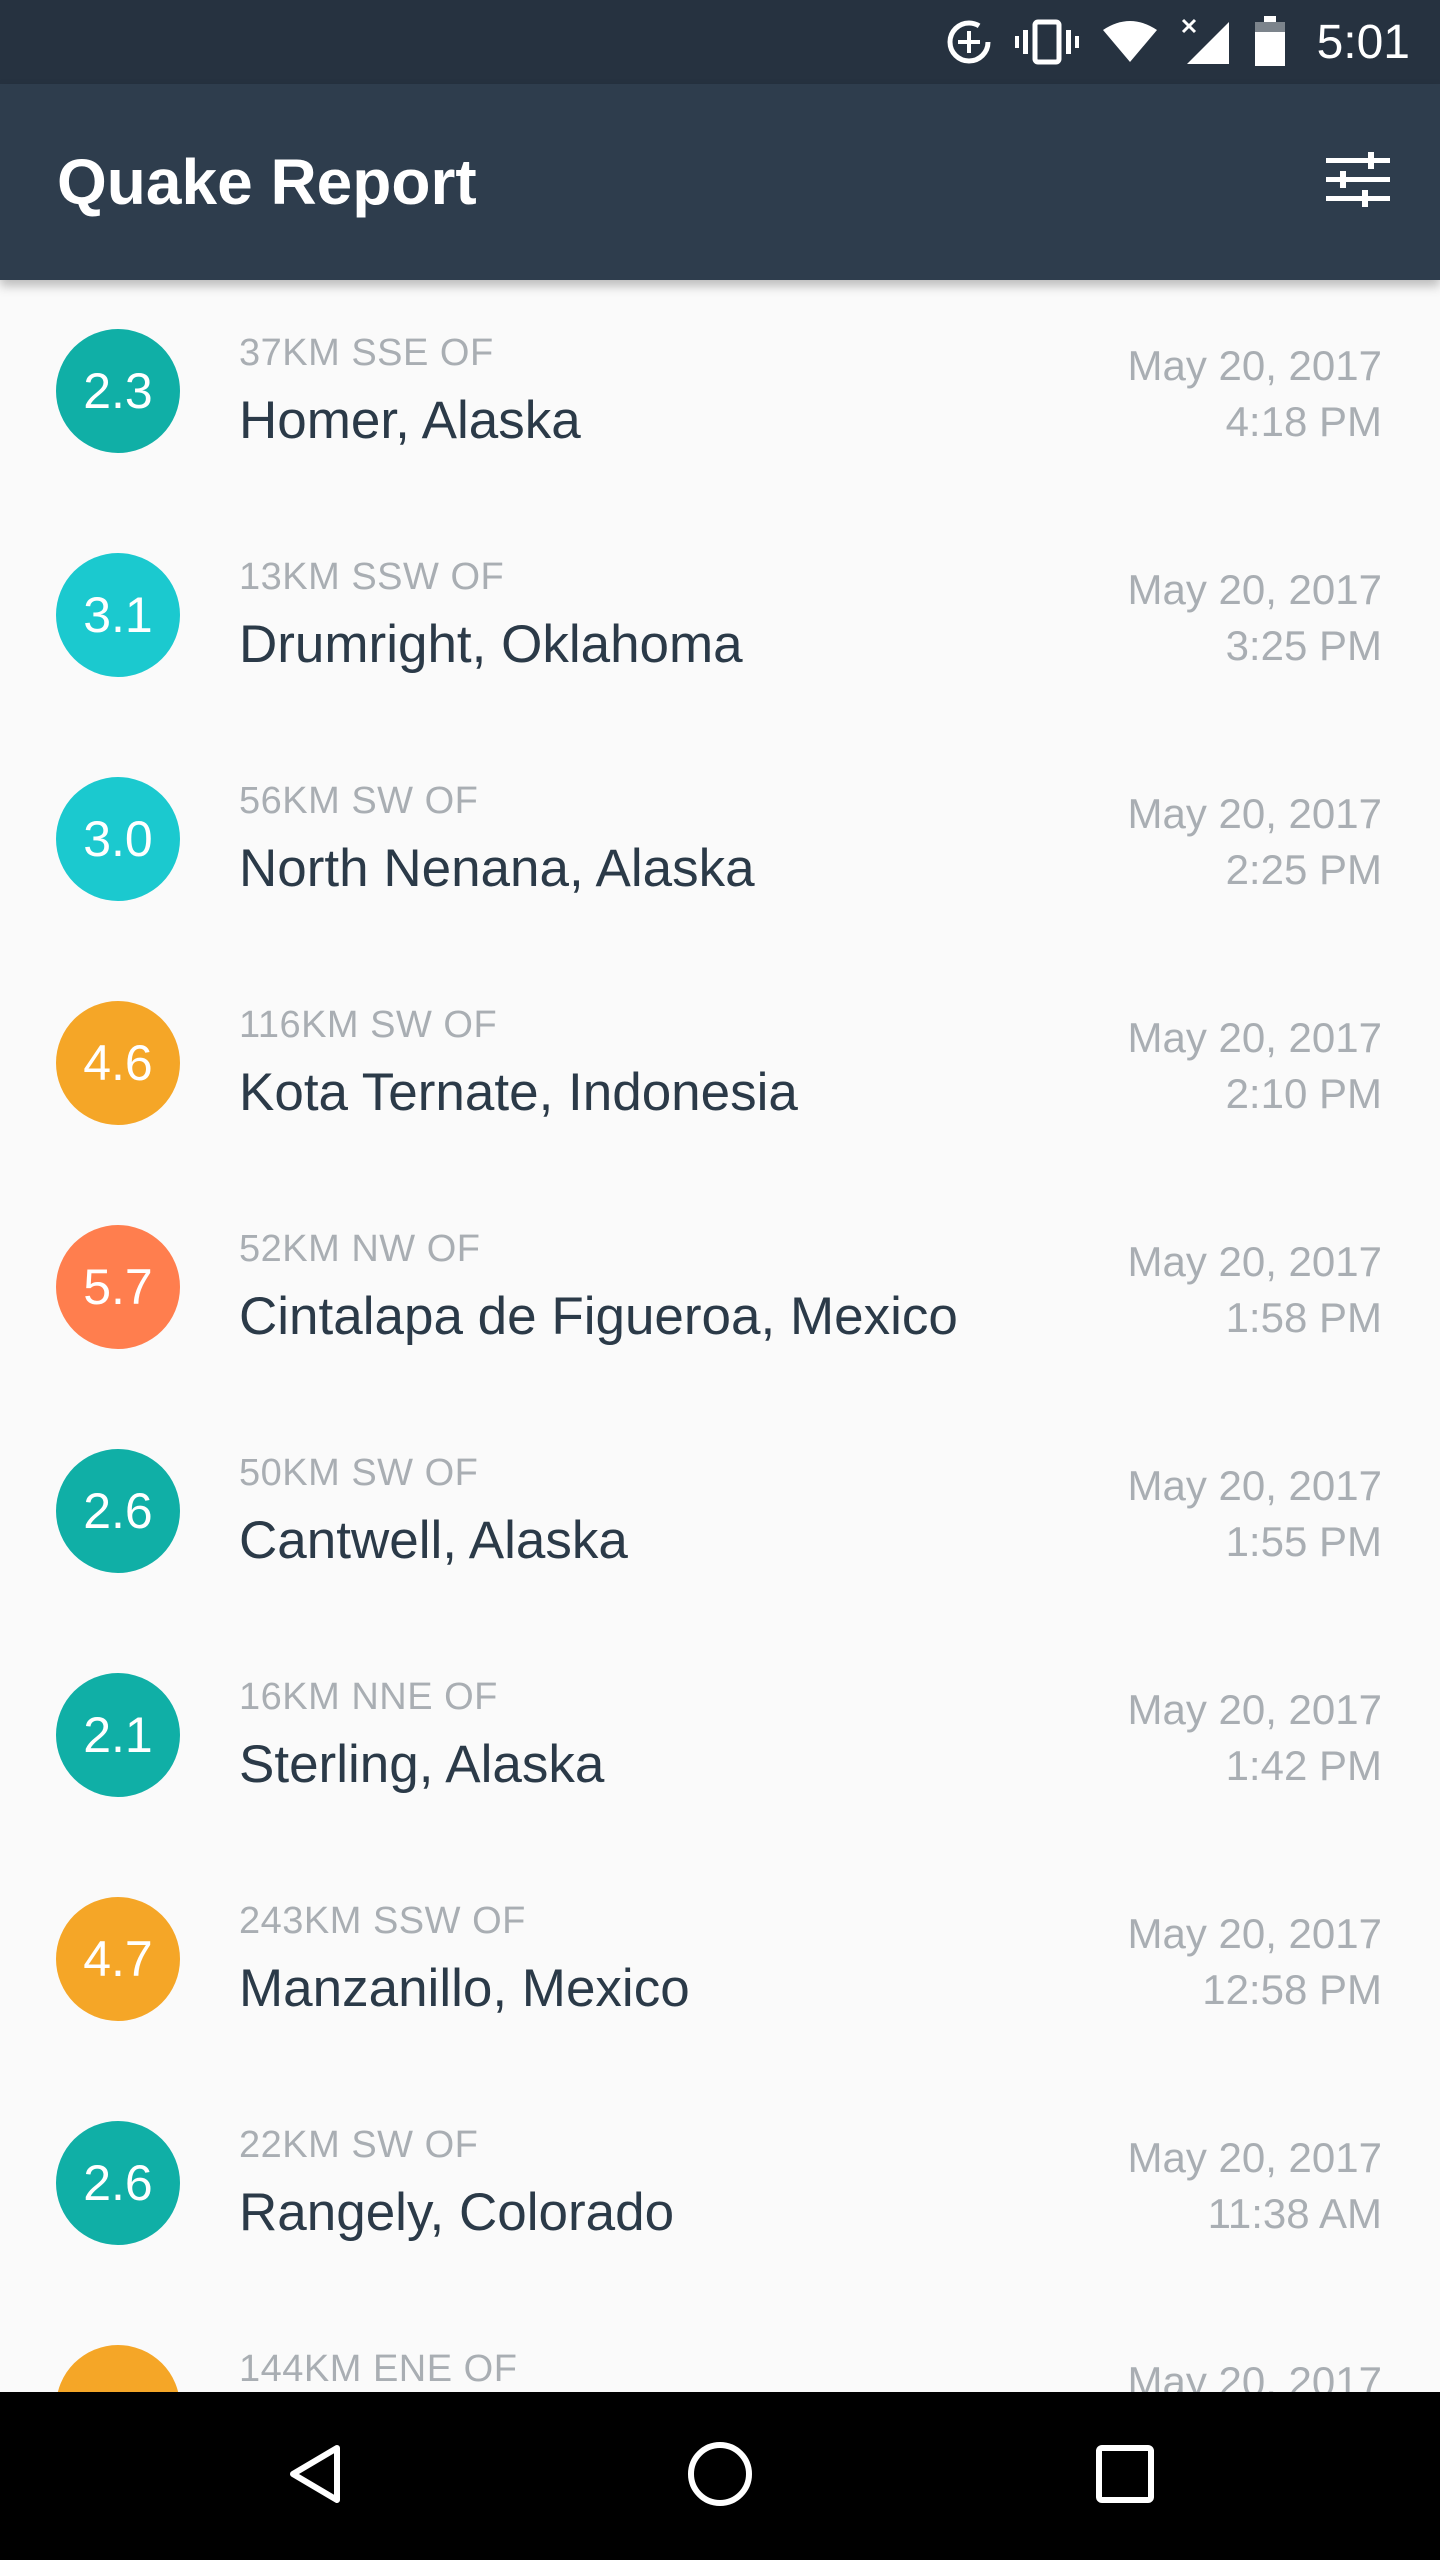 Image resolution: width=1440 pixels, height=2560 pixels. I want to click on primary-location: Kota Ternate, Indonesia, so click(518, 1092).